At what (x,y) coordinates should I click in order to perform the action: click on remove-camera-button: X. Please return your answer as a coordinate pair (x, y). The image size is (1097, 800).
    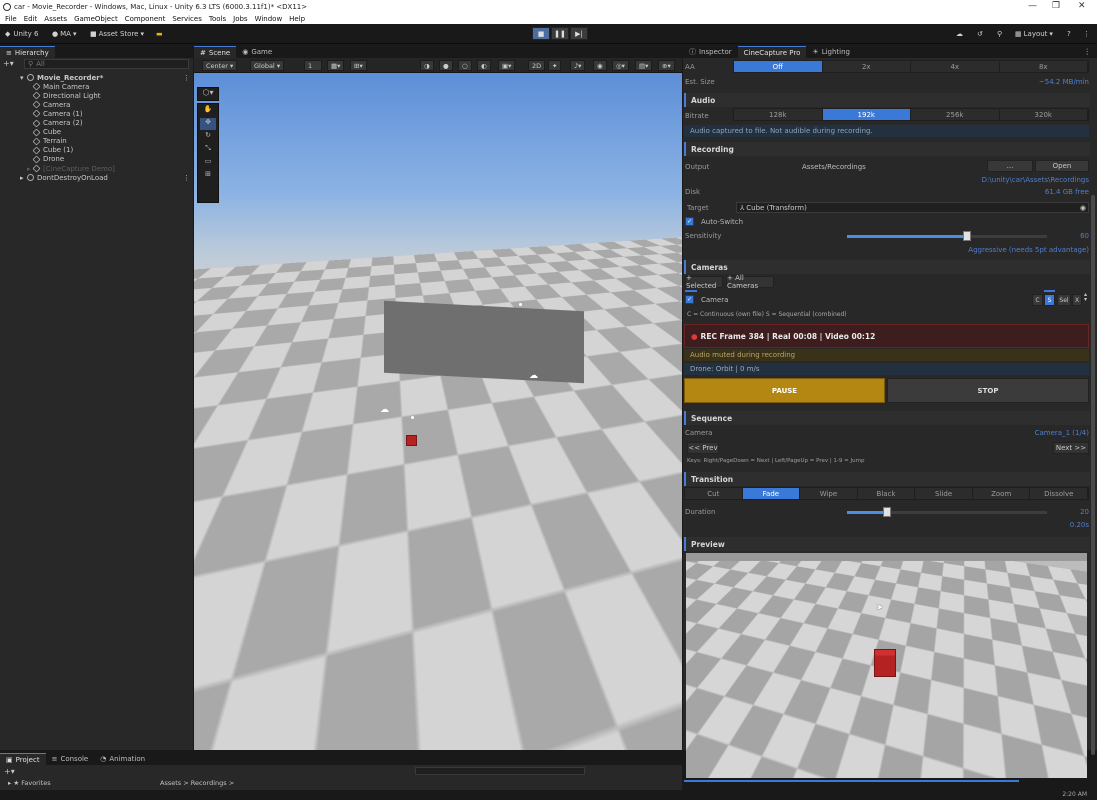
    Looking at the image, I should click on (1077, 300).